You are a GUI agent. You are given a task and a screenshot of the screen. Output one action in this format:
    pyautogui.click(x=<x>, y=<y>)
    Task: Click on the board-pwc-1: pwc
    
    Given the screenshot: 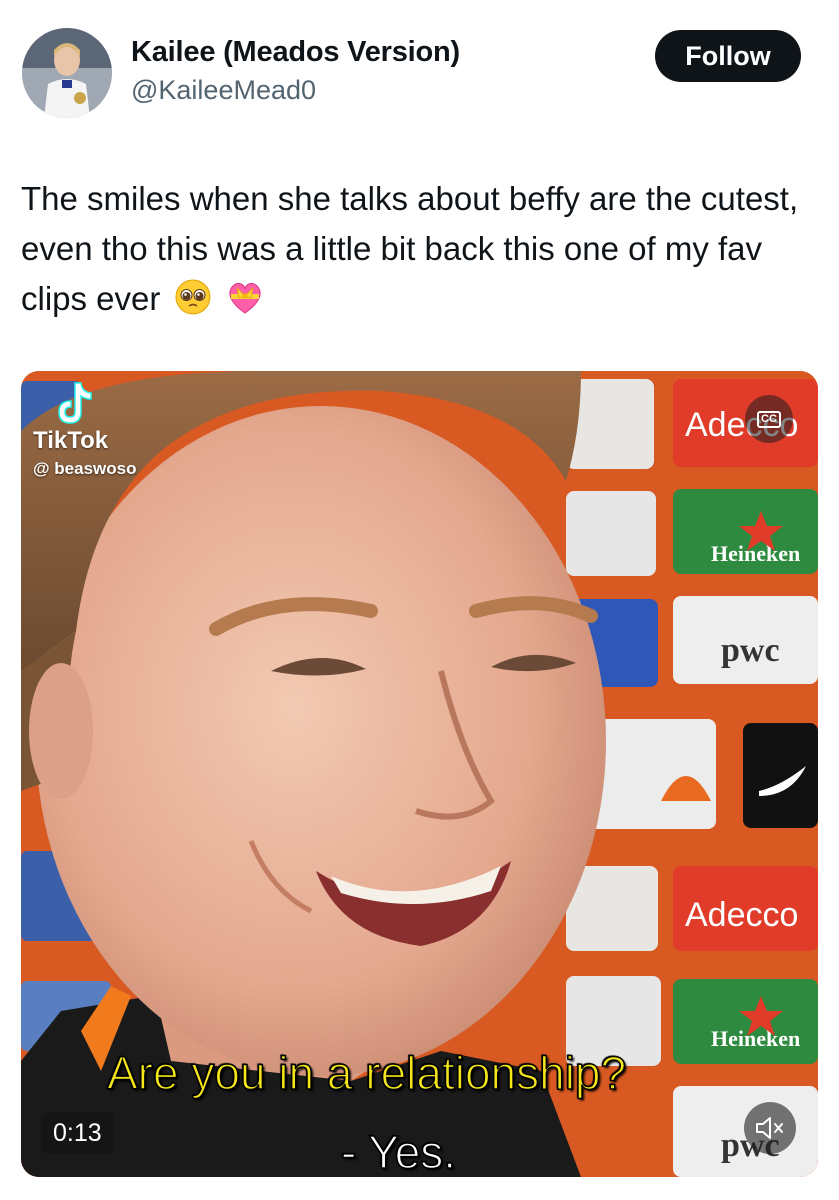 What is the action you would take?
    pyautogui.click(x=750, y=650)
    